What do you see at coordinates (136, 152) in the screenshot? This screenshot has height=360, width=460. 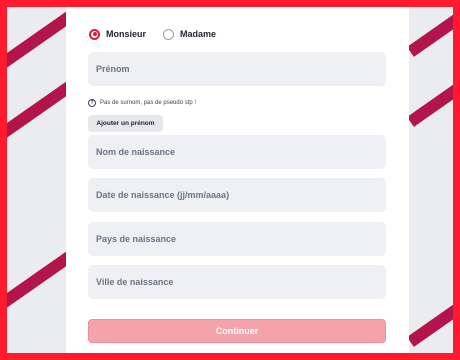 I see `nom-naissance-placeholder: Nom de naissance` at bounding box center [136, 152].